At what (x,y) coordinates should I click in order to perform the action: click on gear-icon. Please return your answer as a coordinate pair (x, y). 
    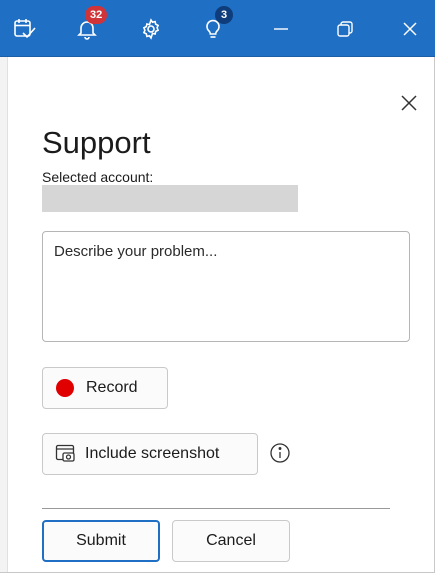
    Looking at the image, I should click on (151, 28).